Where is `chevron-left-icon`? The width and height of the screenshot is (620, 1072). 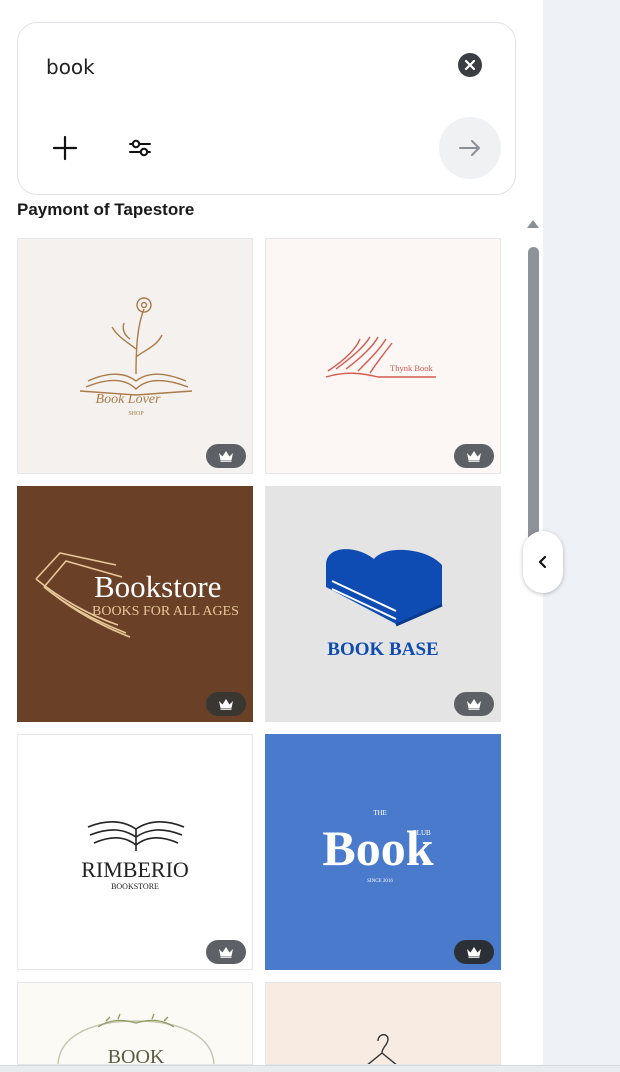
chevron-left-icon is located at coordinates (542, 562).